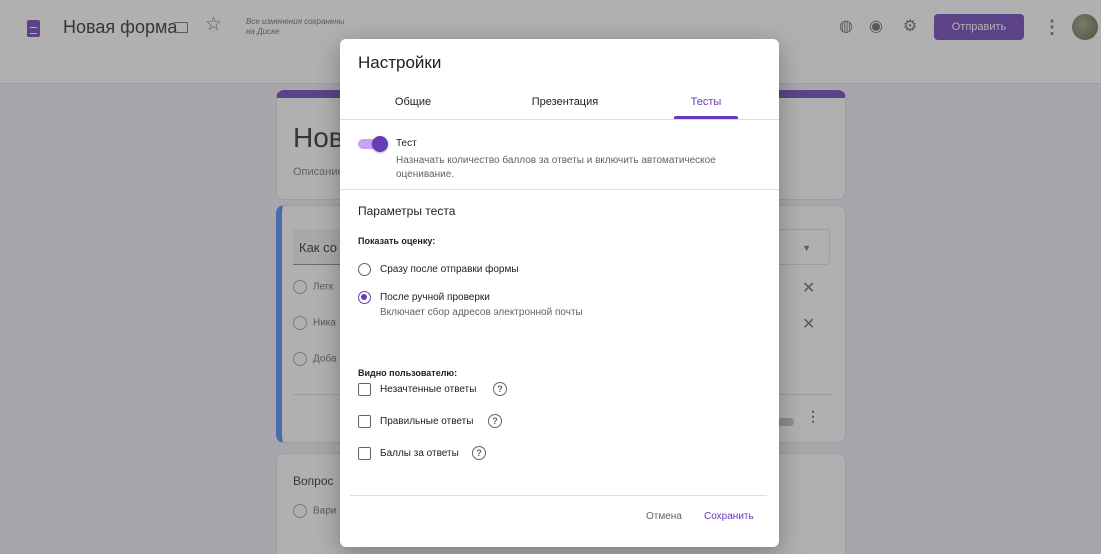 This screenshot has width=1101, height=554. I want to click on checkbox-point-values, so click(364, 453).